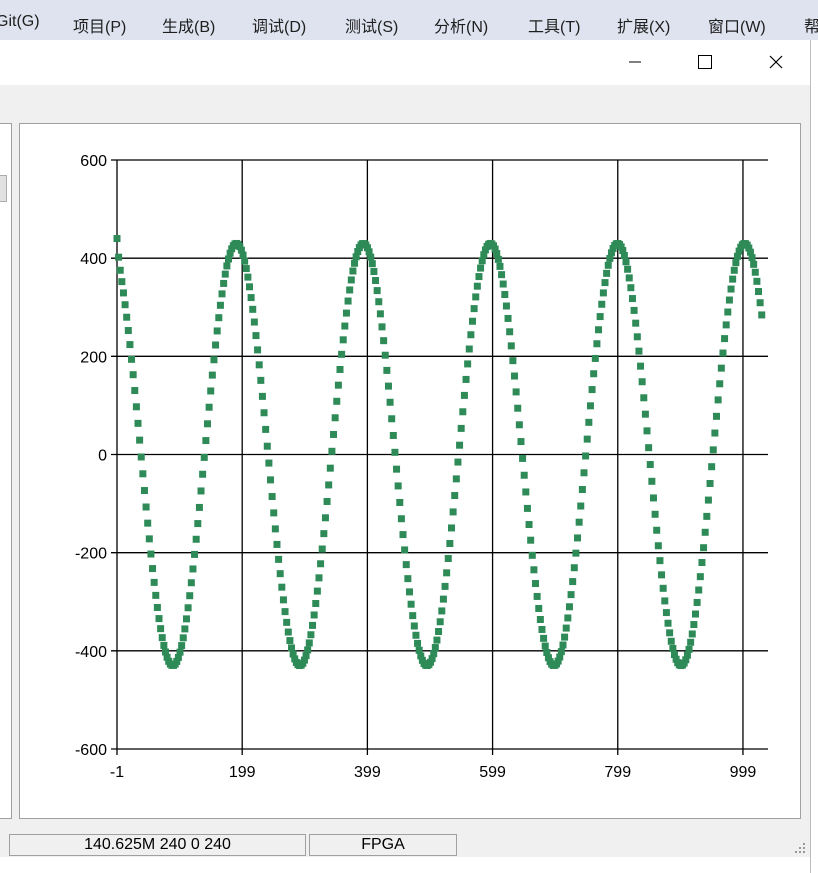  Describe the element at coordinates (99, 25) in the screenshot. I see `menu-project: 项目(P)` at that location.